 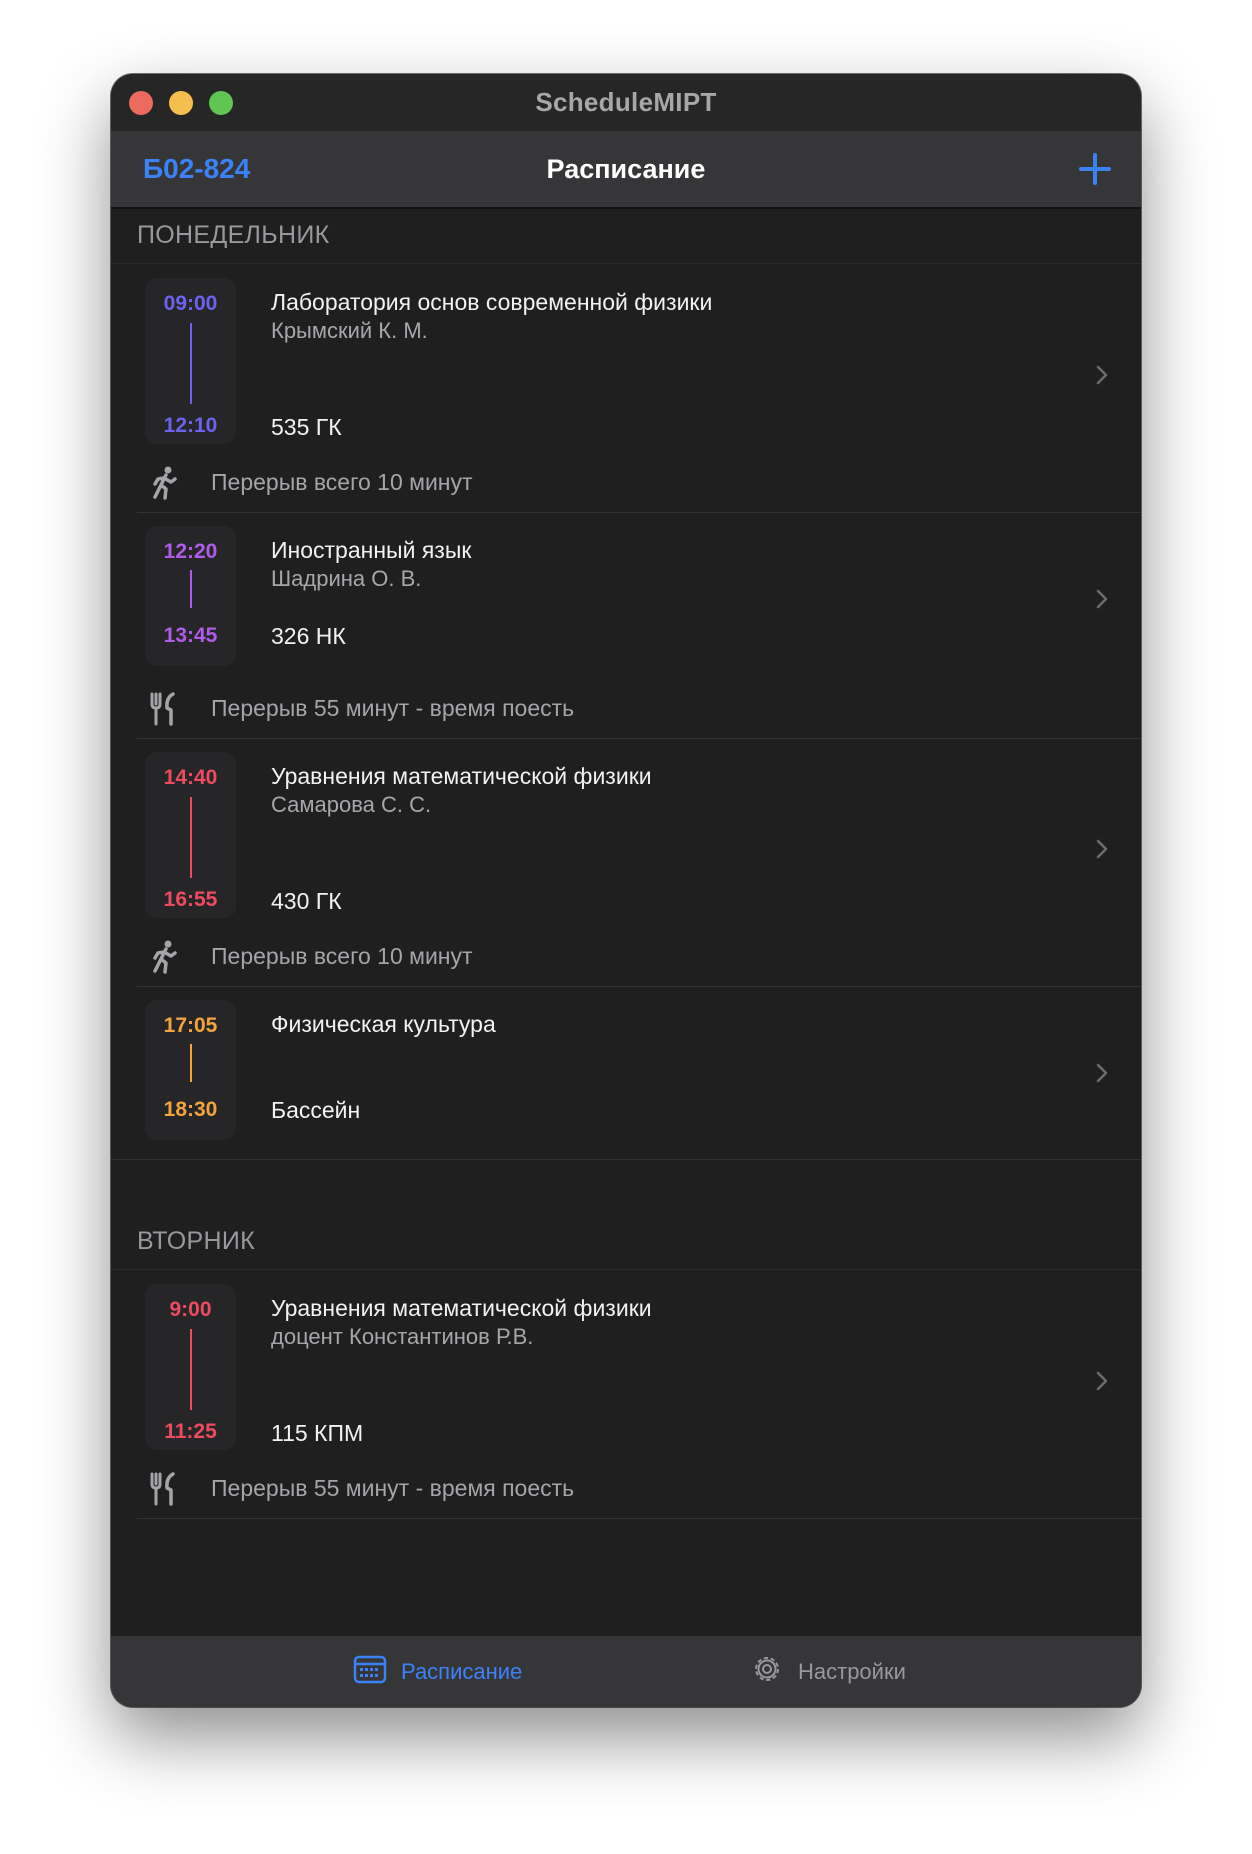 I want to click on day-header-monday: ПОНЕДЕЛЬНИК, so click(x=626, y=236).